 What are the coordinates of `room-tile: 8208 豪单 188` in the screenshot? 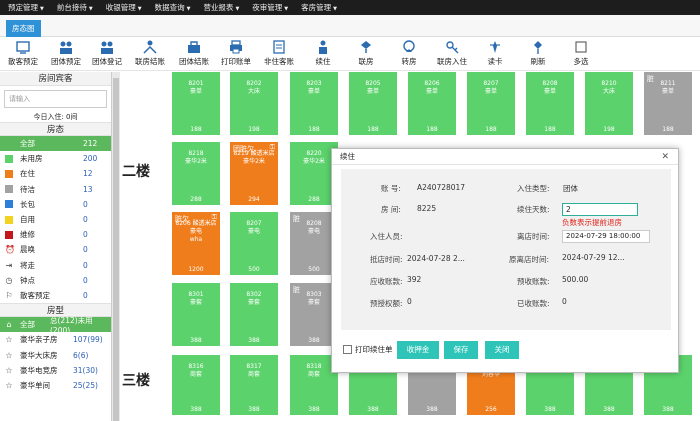 It's located at (550, 103).